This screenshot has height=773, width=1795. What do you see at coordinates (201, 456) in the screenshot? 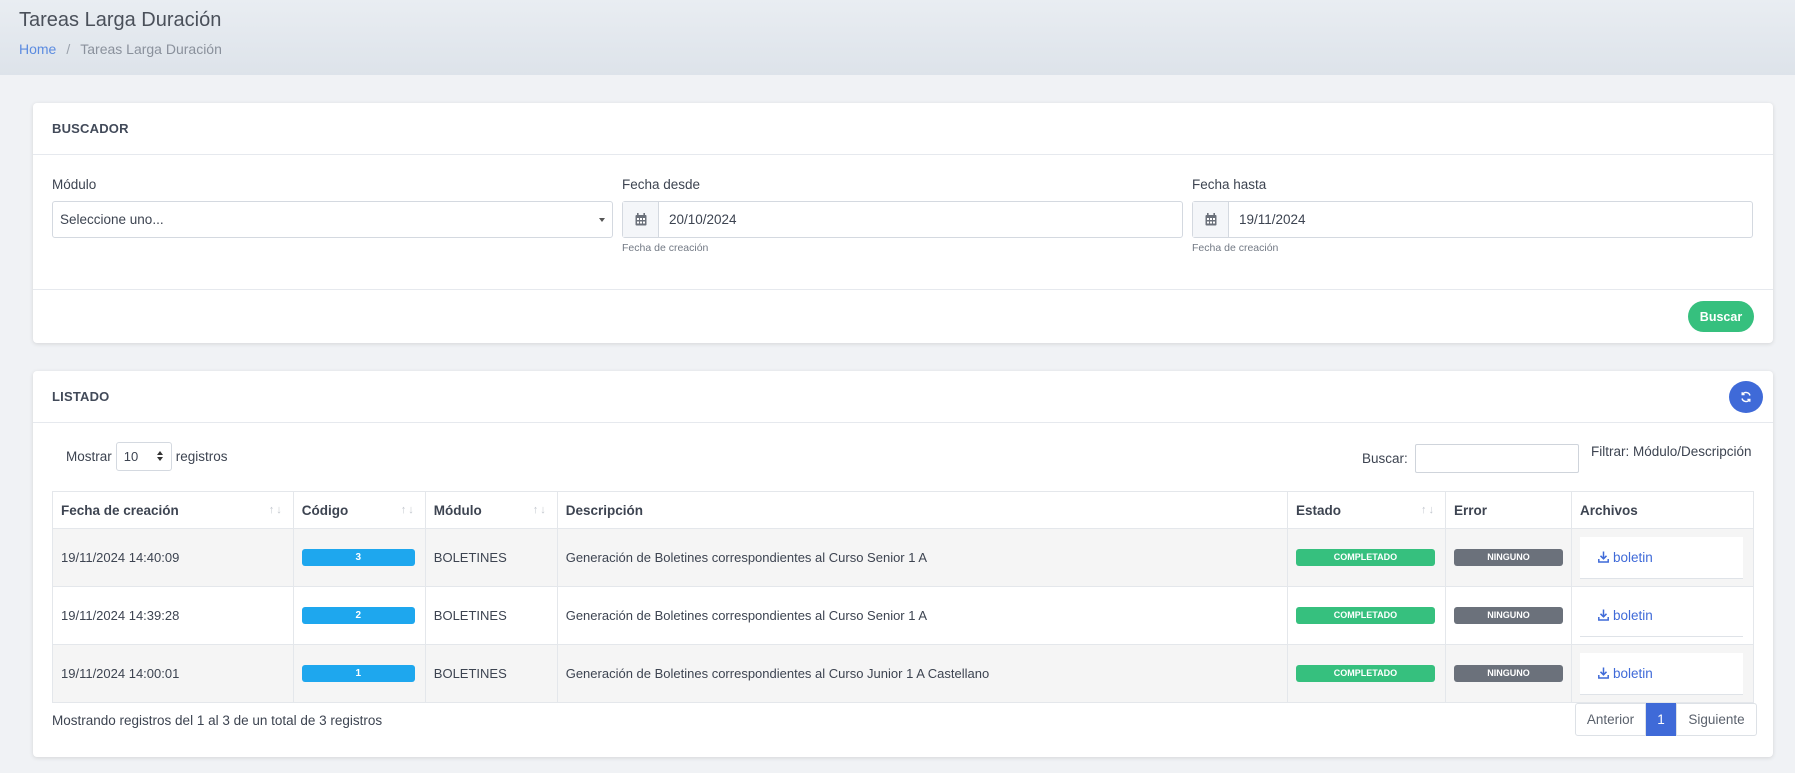
I see `show-suffix: registros` at bounding box center [201, 456].